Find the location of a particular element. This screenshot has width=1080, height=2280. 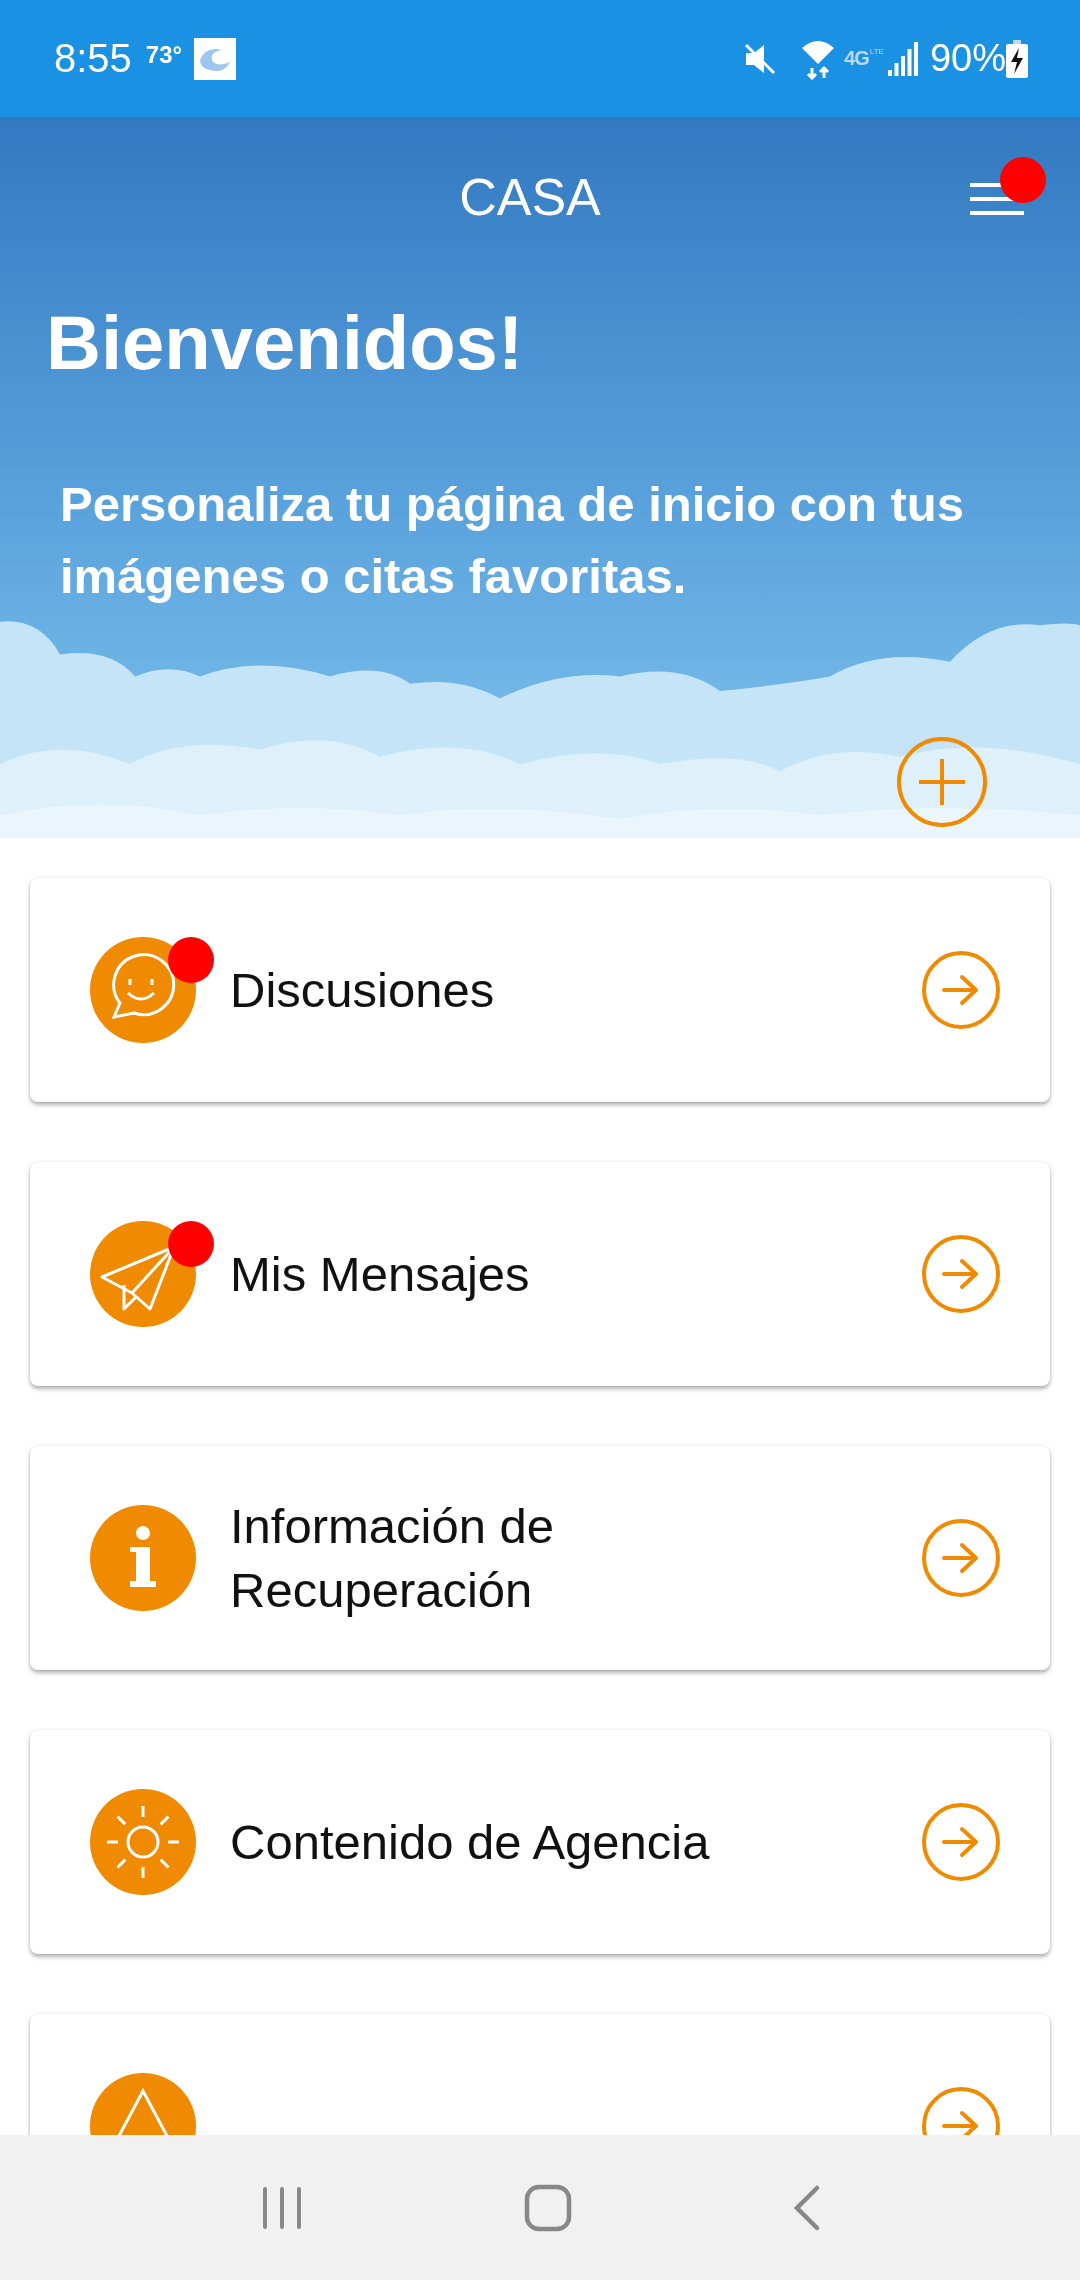

menu-card: Contenido de Agencia is located at coordinates (540, 1842).